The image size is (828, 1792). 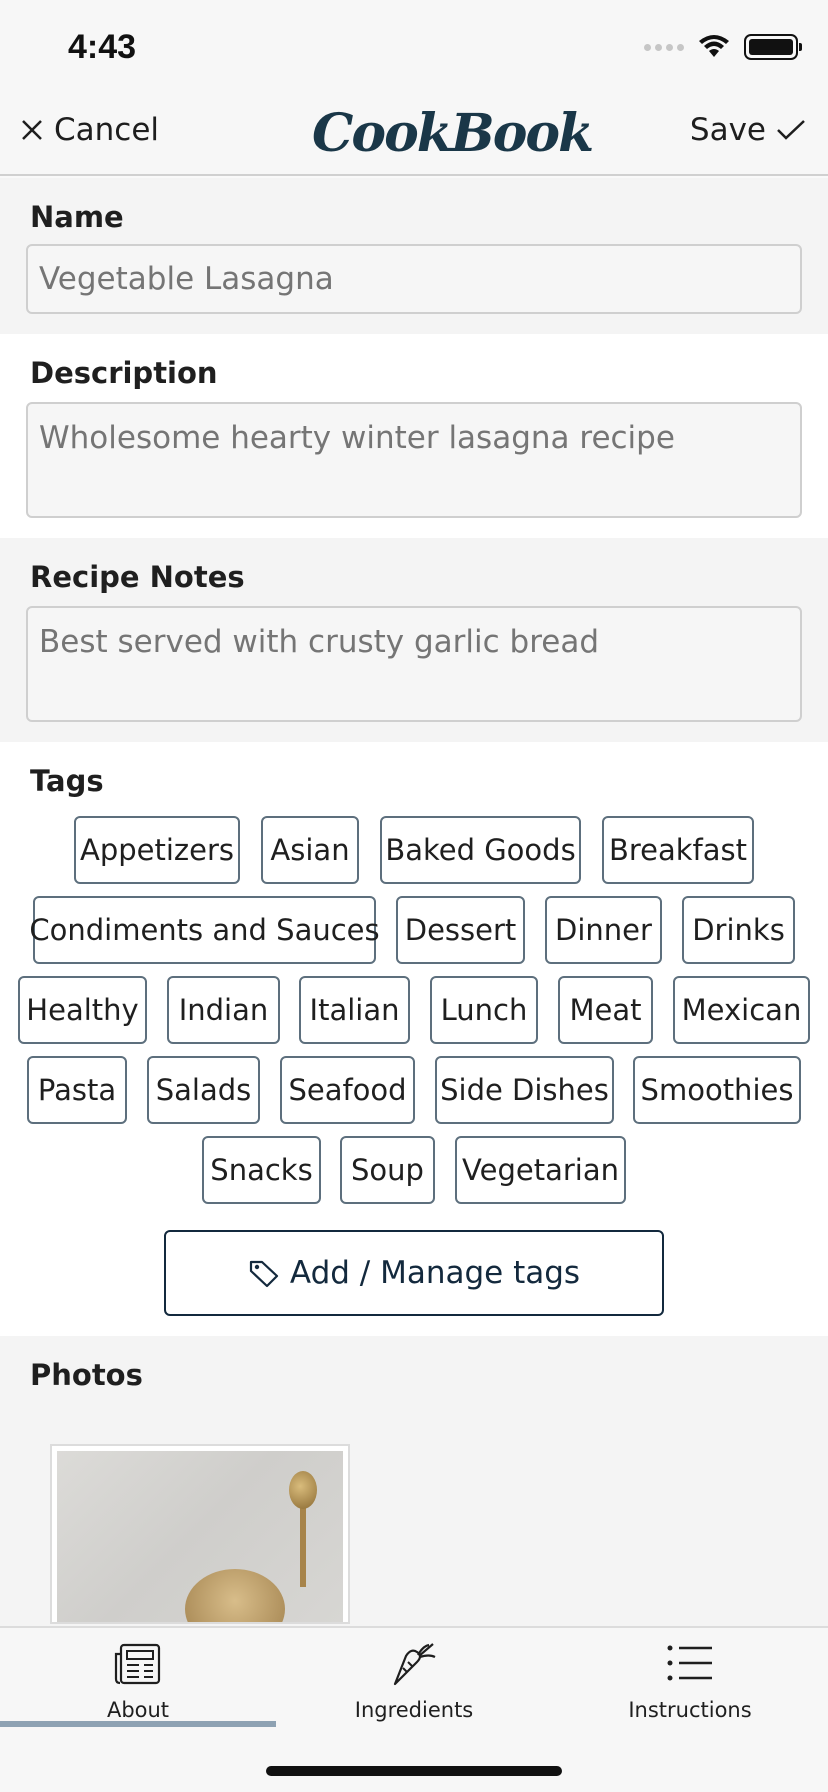 What do you see at coordinates (714, 46) in the screenshot?
I see `wifi-icon` at bounding box center [714, 46].